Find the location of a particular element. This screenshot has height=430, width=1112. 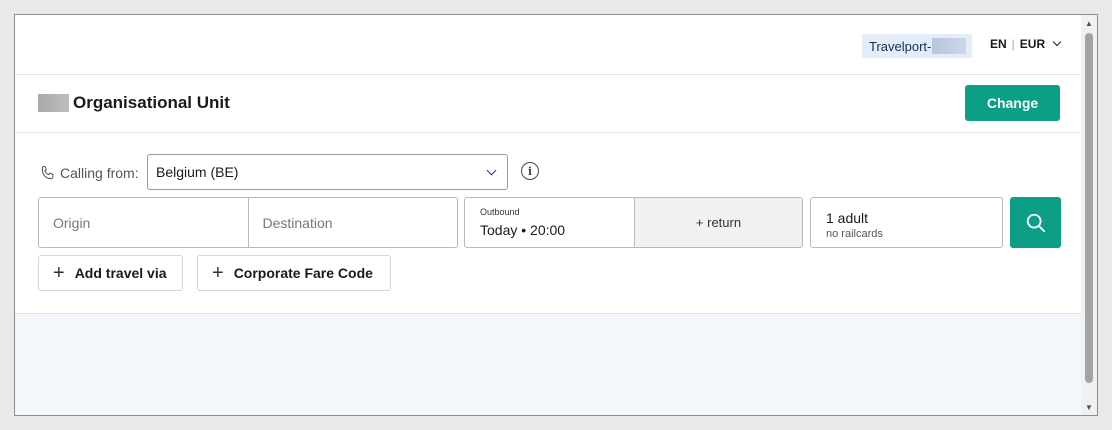

add-travel-via-button: + Add travel via is located at coordinates (110, 273).